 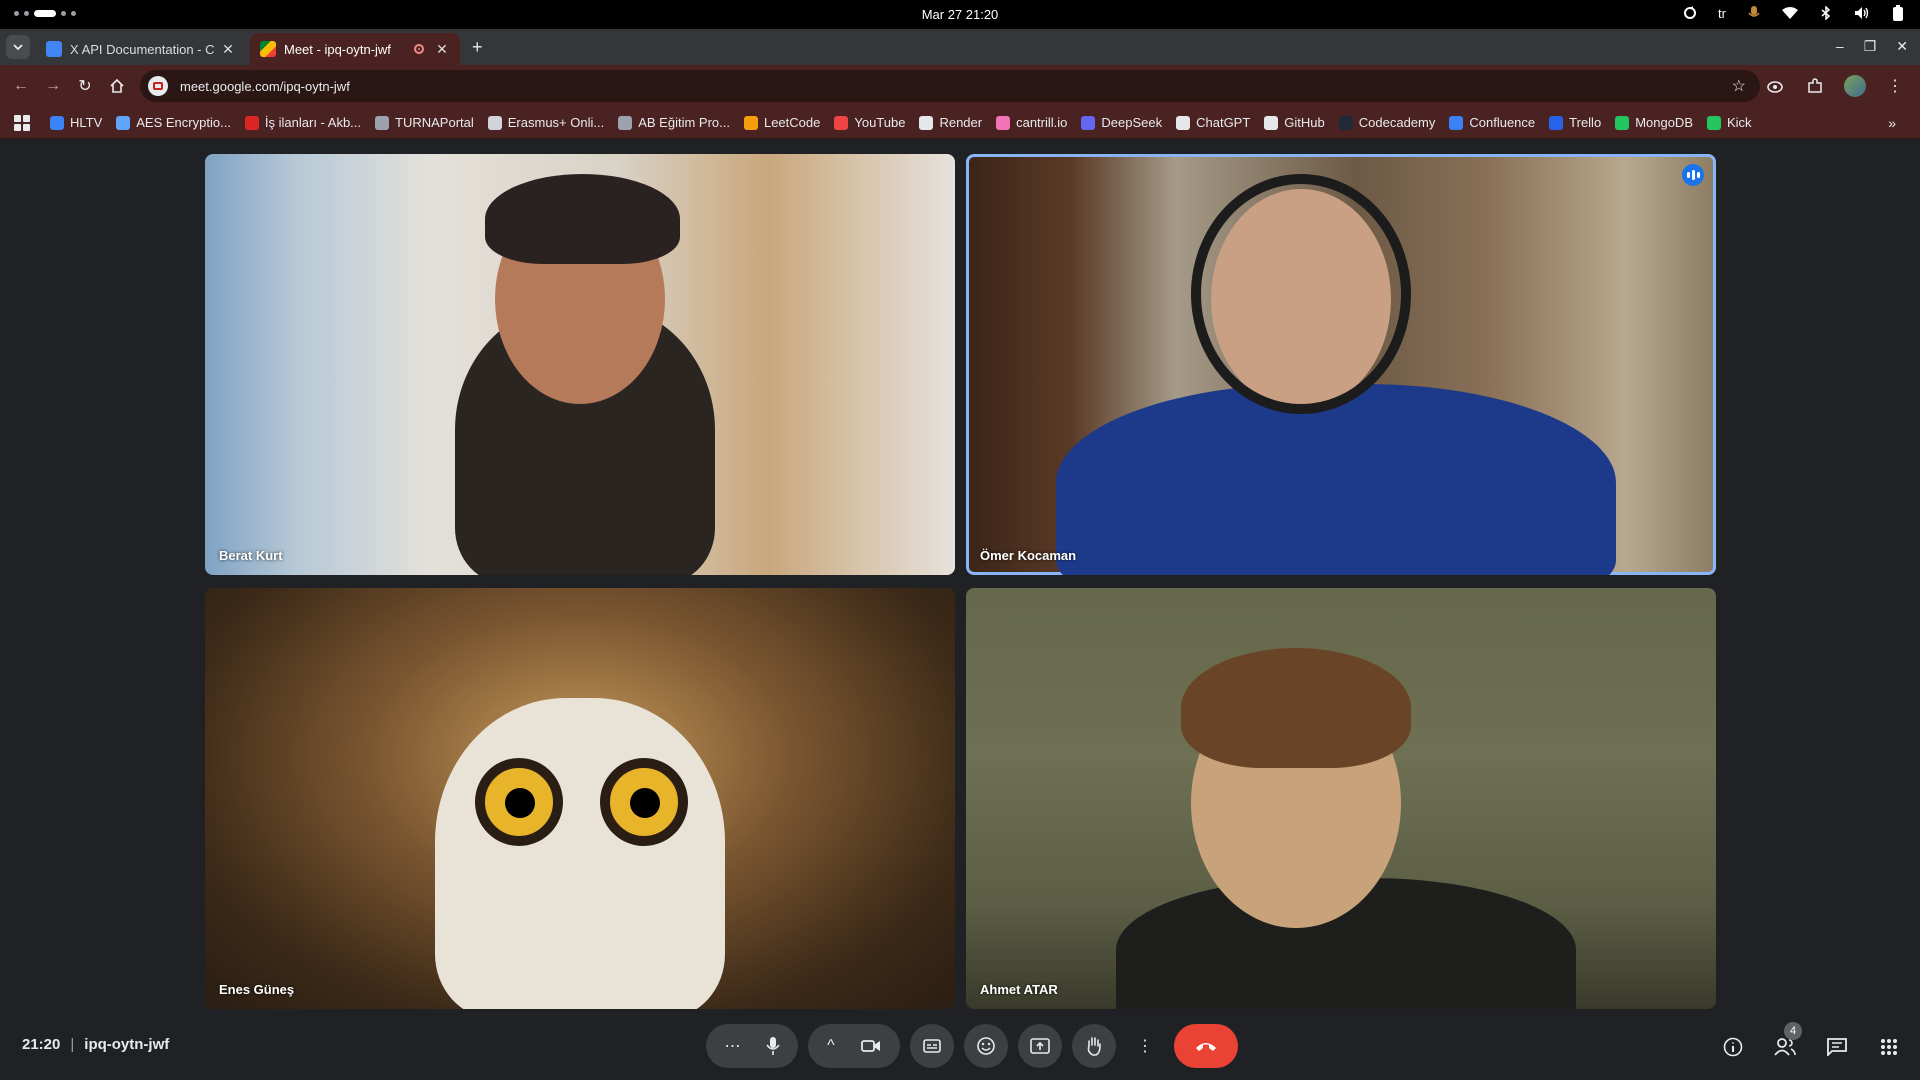 What do you see at coordinates (752, 1046) in the screenshot?
I see `mic-control: ⋯` at bounding box center [752, 1046].